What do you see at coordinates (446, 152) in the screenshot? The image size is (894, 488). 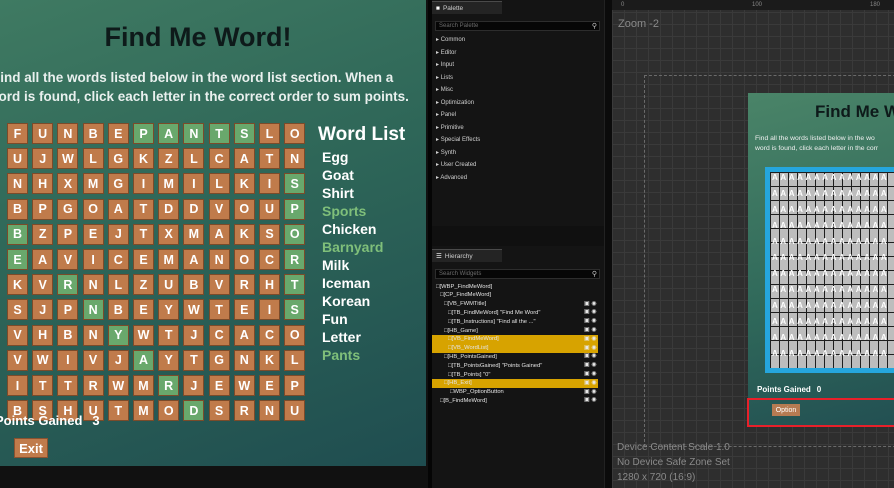 I see `palette-category: ▸ Synth` at bounding box center [446, 152].